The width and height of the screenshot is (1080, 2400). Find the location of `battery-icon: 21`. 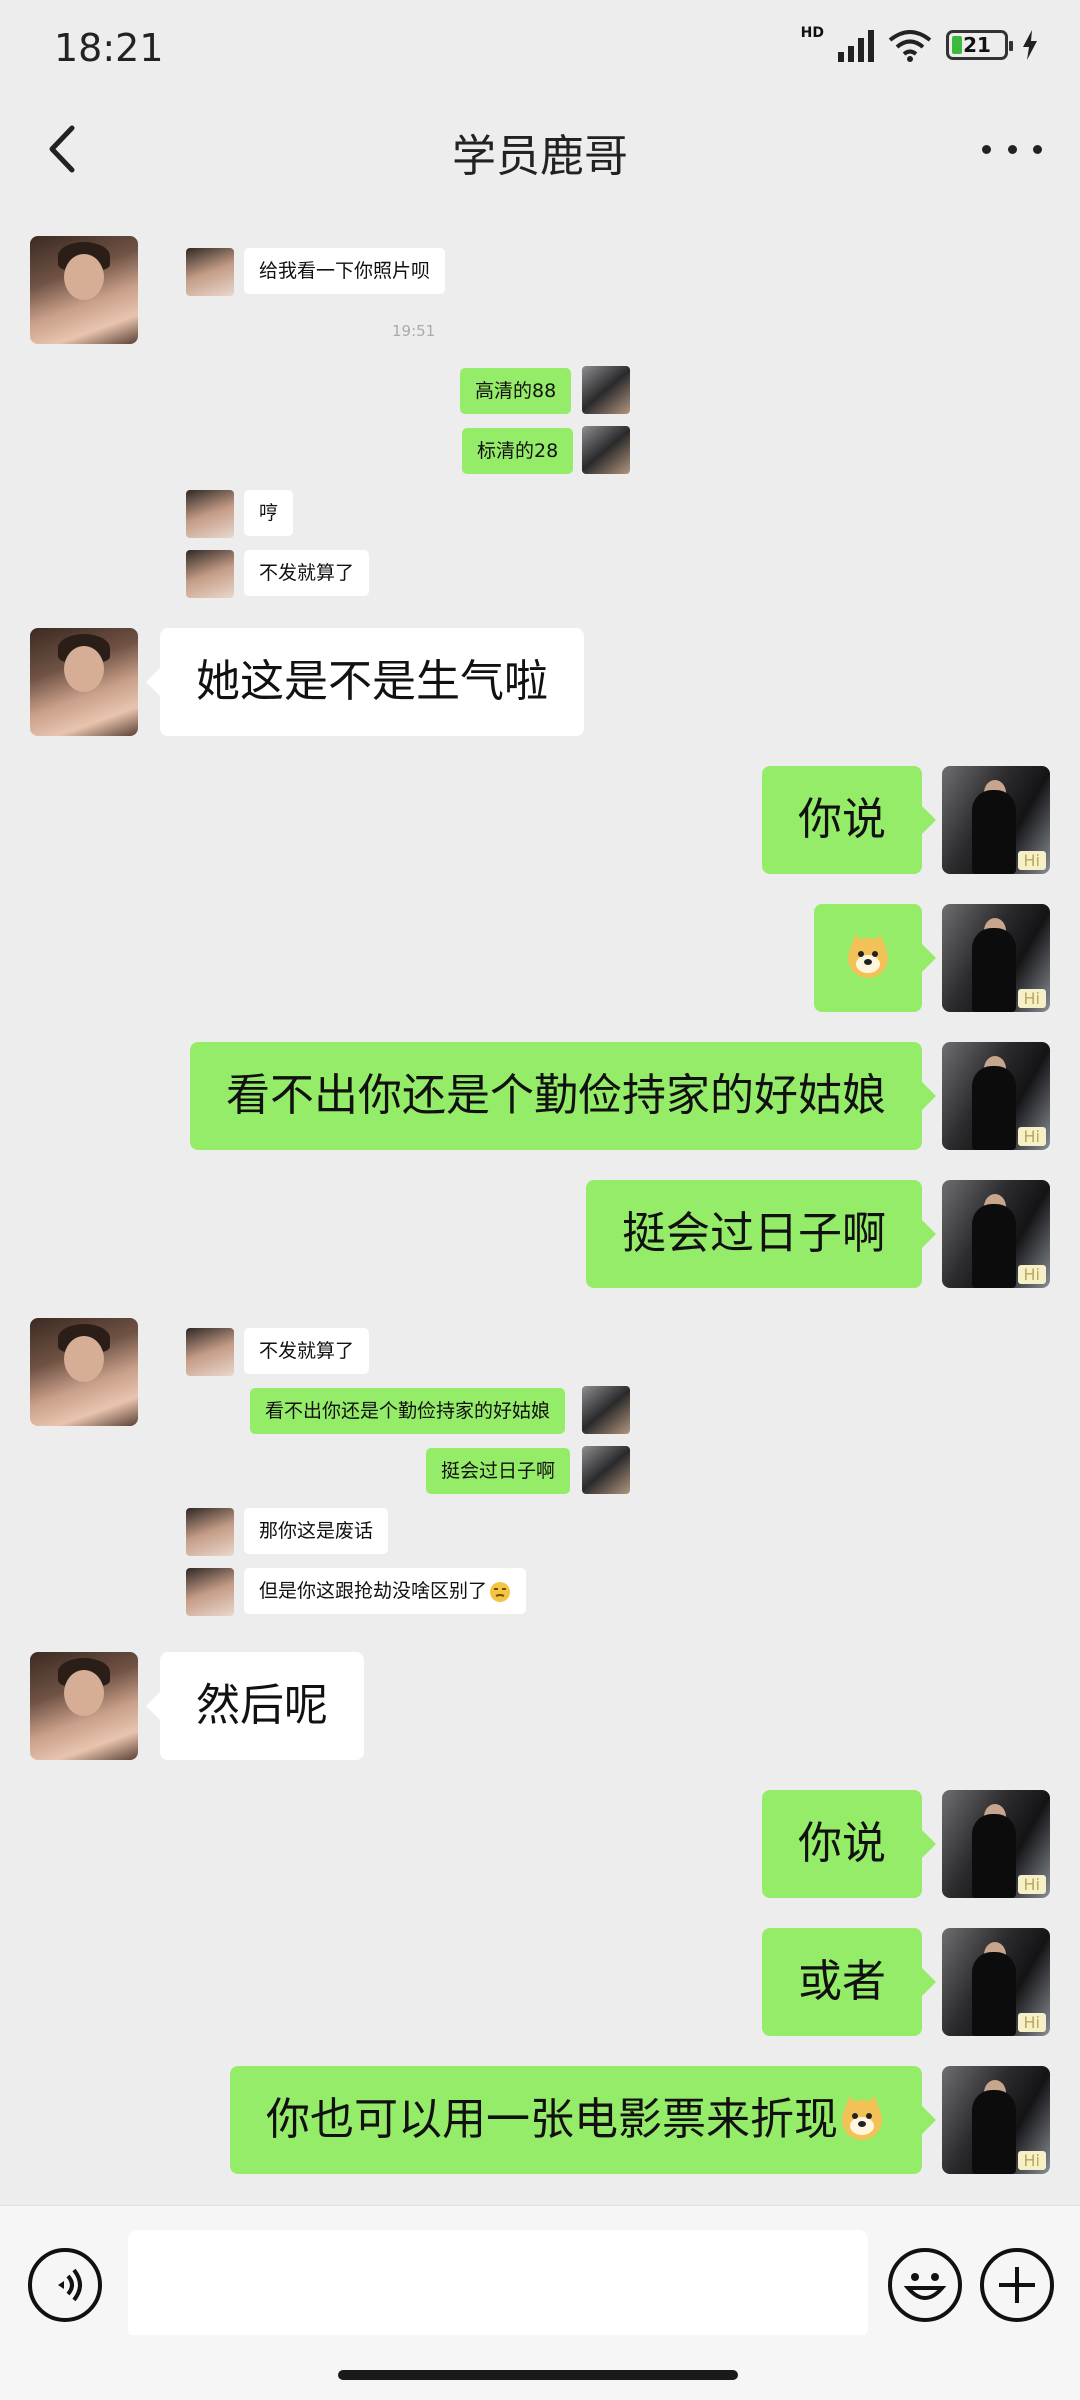

battery-icon: 21 is located at coordinates (979, 45).